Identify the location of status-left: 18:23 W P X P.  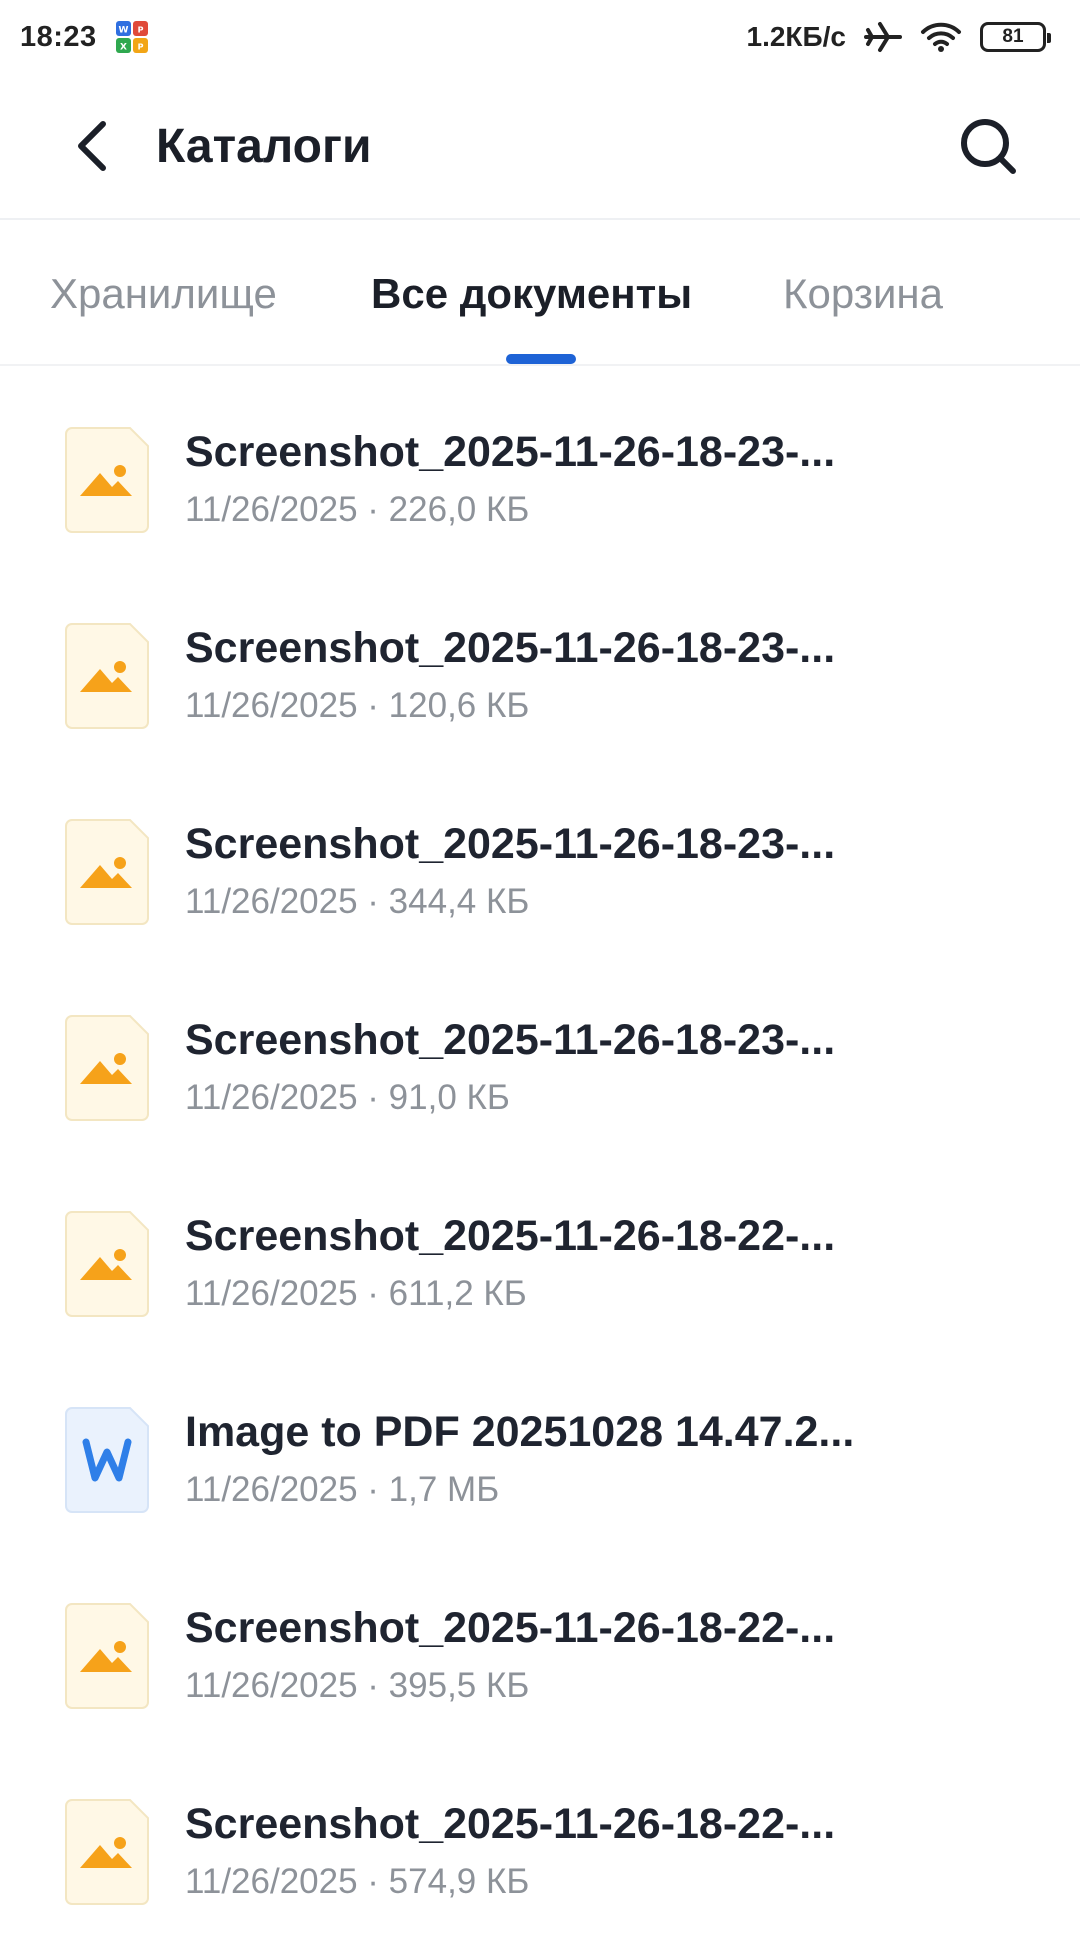
(84, 37).